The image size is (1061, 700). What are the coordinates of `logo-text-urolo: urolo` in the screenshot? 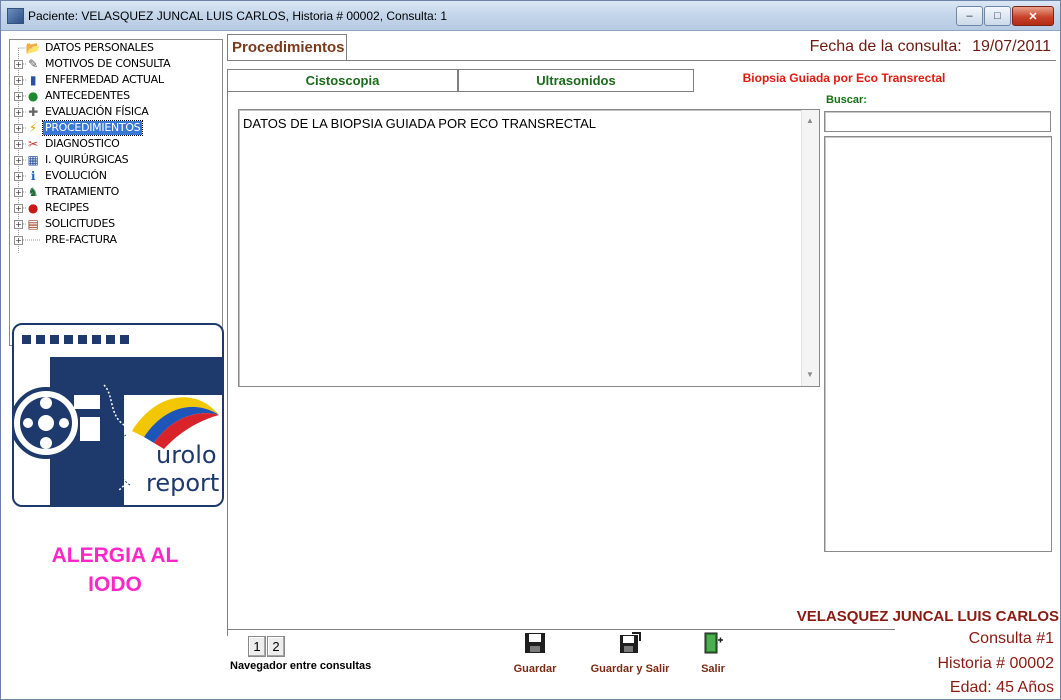 It's located at (186, 455).